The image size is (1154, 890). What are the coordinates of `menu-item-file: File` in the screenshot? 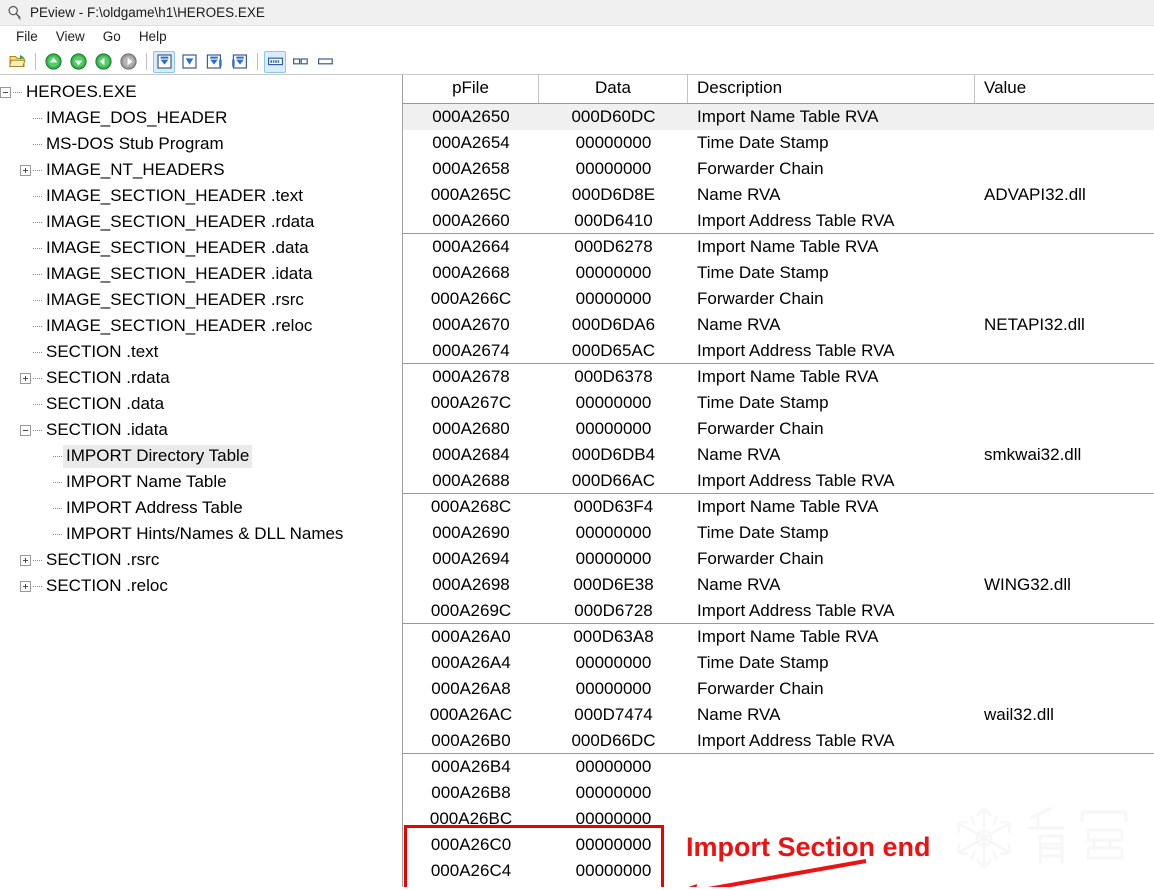 It's located at (27, 37).